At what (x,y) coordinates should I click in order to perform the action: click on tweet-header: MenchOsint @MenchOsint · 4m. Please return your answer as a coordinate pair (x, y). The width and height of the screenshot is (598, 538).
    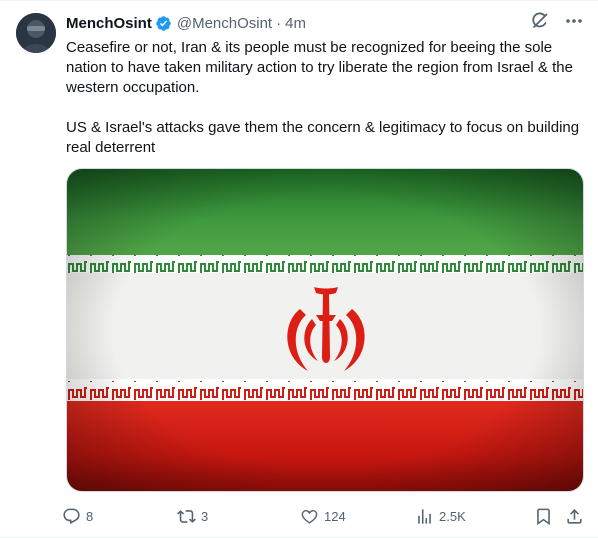
    Looking at the image, I should click on (186, 23).